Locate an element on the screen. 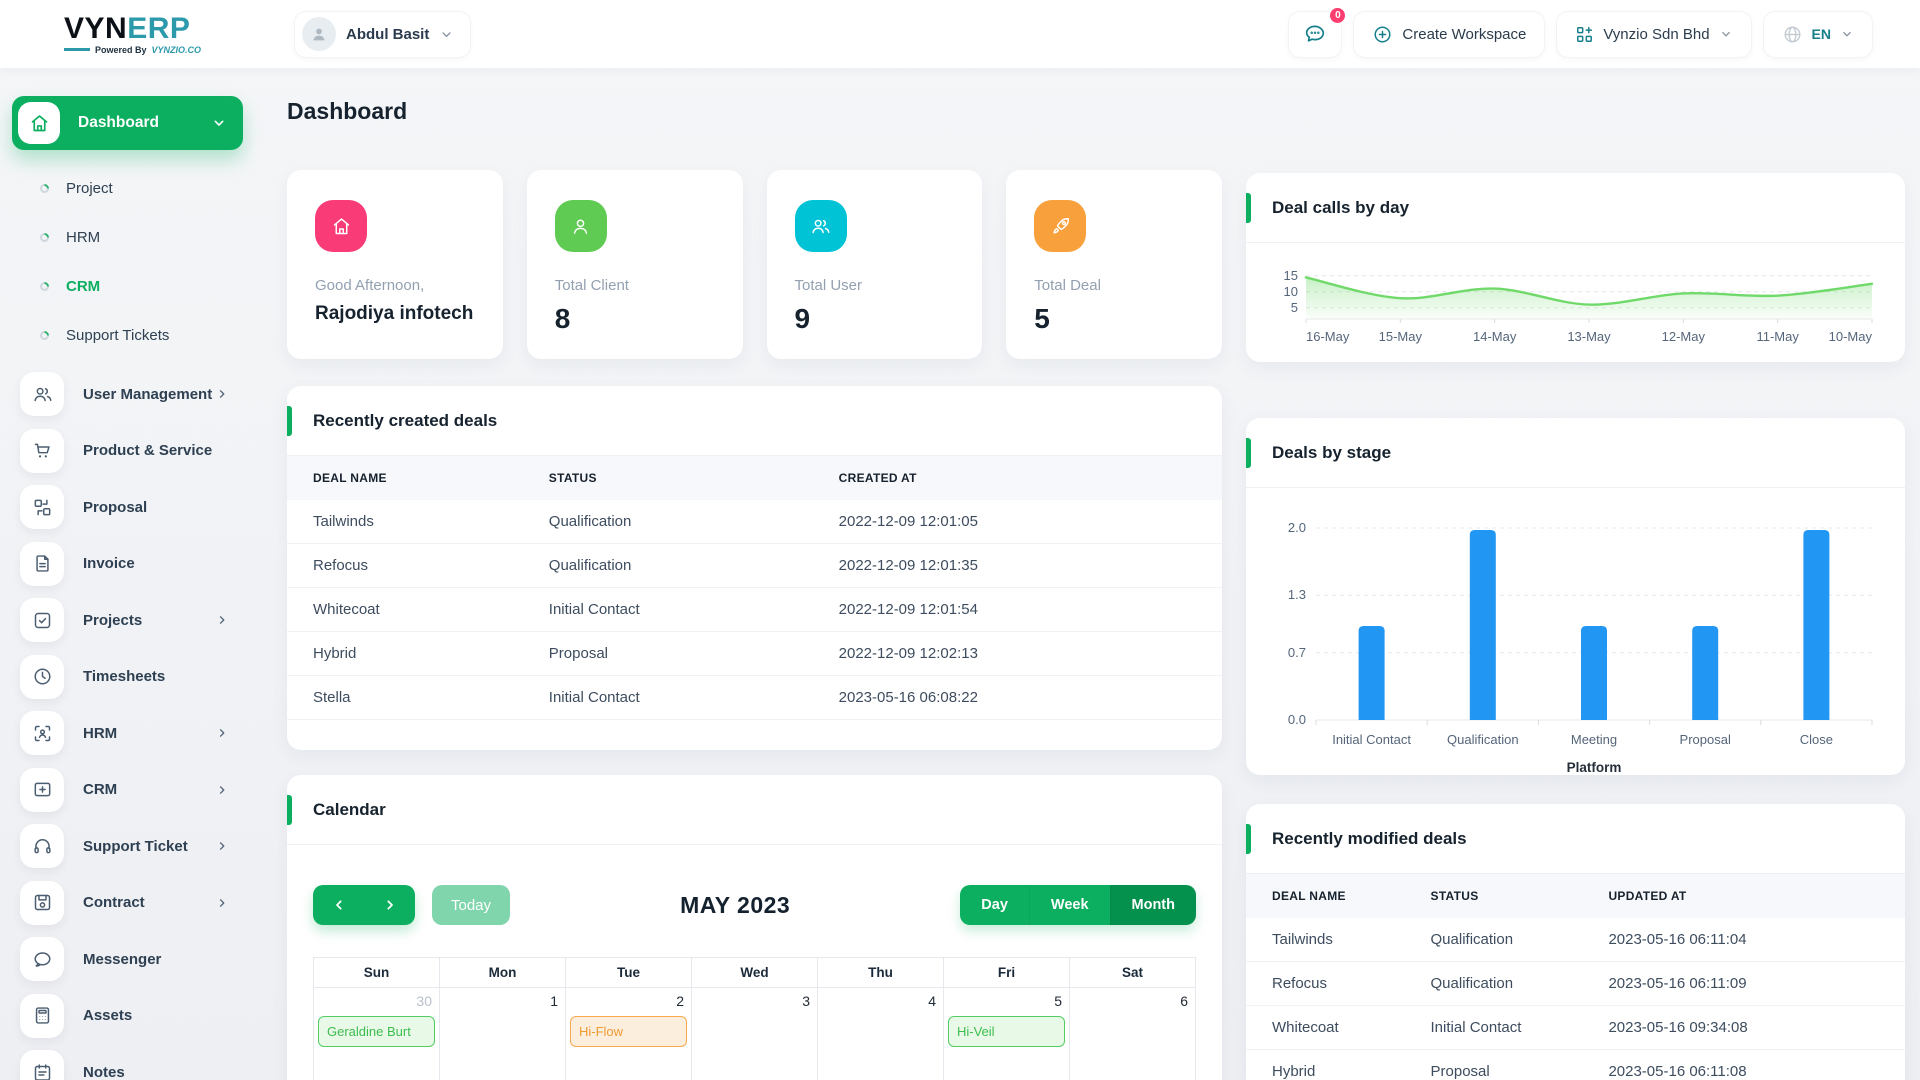 Image resolution: width=1920 pixels, height=1080 pixels. clock-icon is located at coordinates (42, 676).